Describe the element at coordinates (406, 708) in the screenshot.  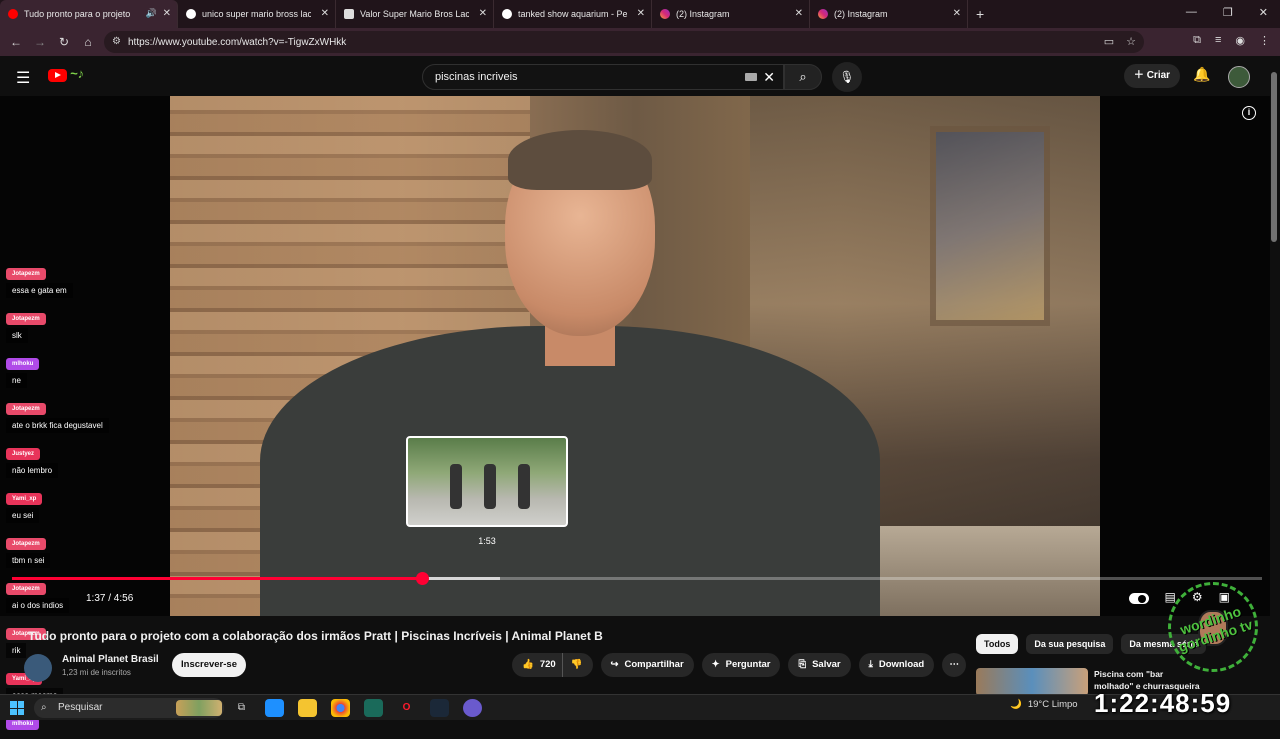
I see `opera-icon: O` at that location.